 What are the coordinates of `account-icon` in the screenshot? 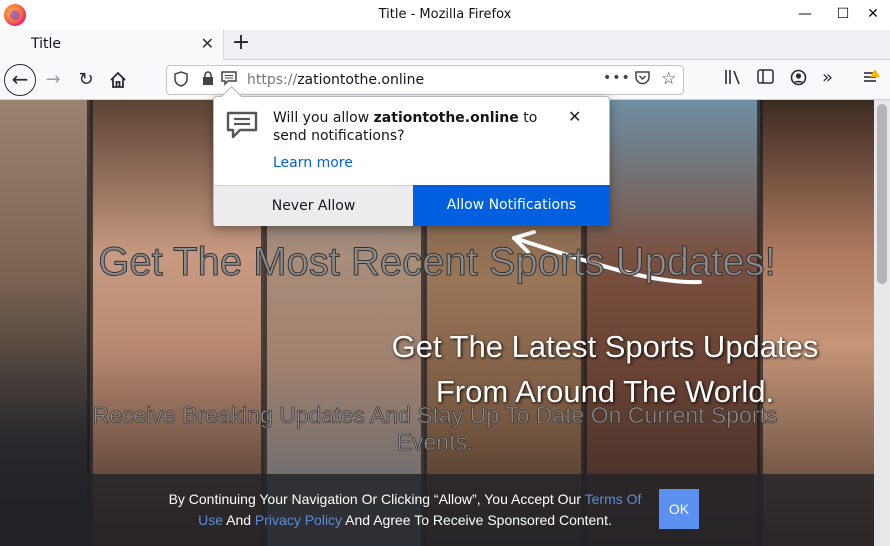 It's located at (798, 79).